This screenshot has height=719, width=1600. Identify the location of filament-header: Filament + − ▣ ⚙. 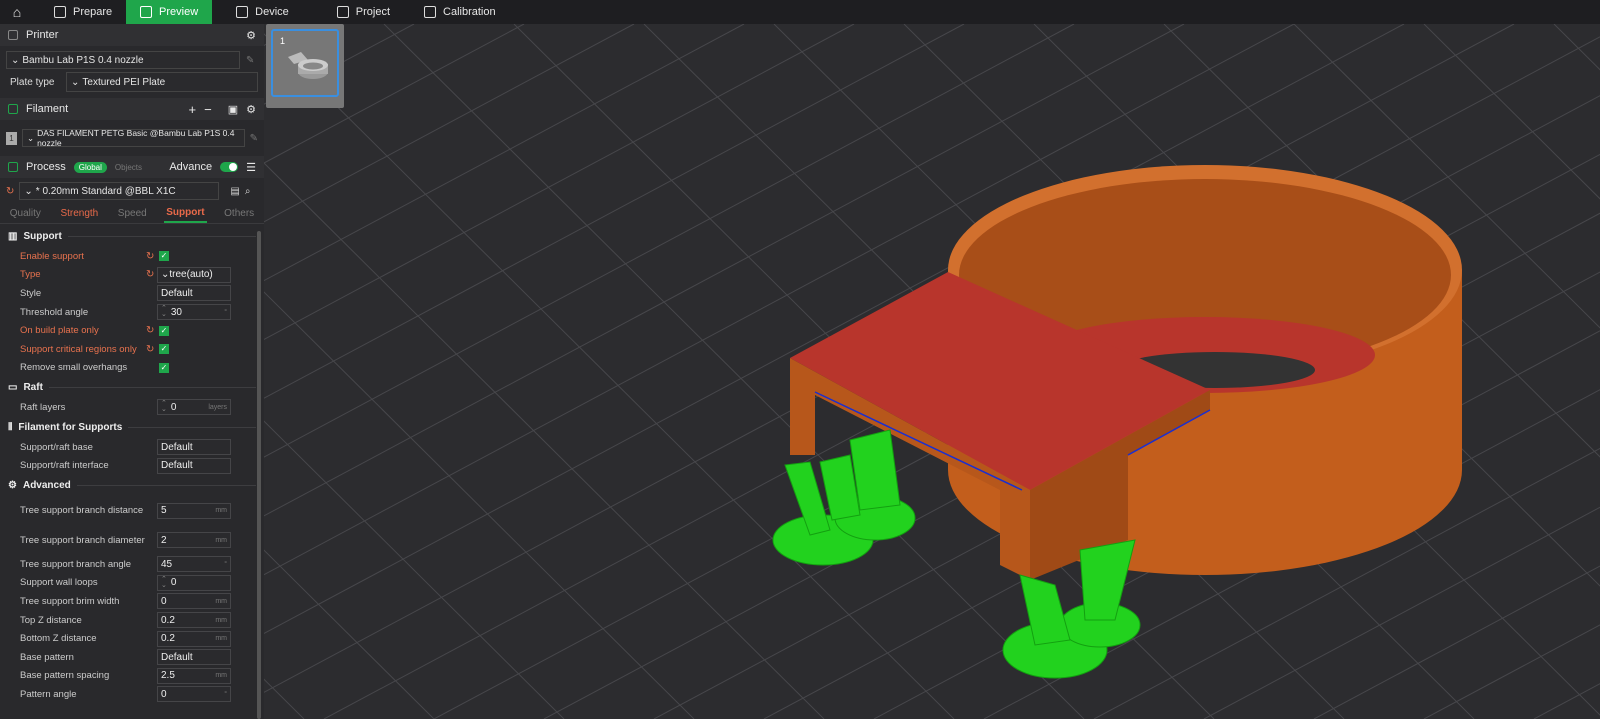
(132, 109).